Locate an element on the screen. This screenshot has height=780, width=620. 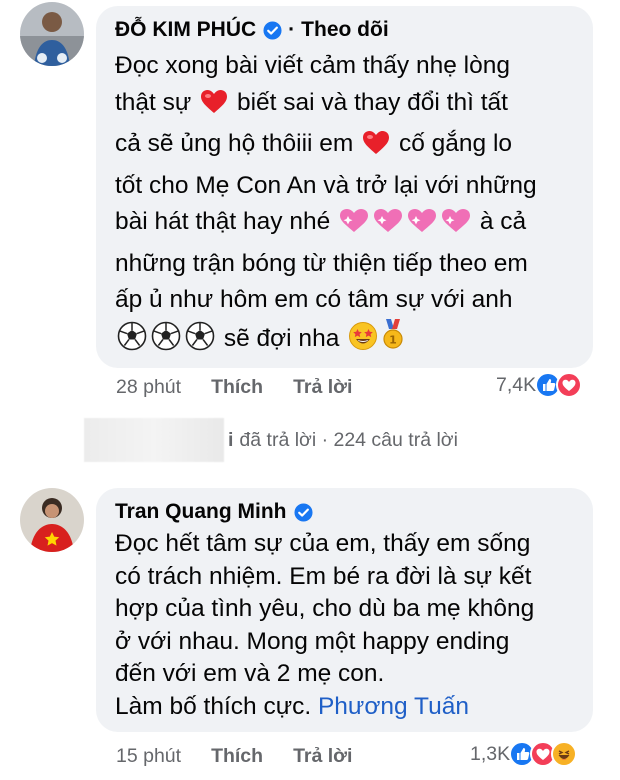
text-line: cố gắng lo is located at coordinates (455, 143).